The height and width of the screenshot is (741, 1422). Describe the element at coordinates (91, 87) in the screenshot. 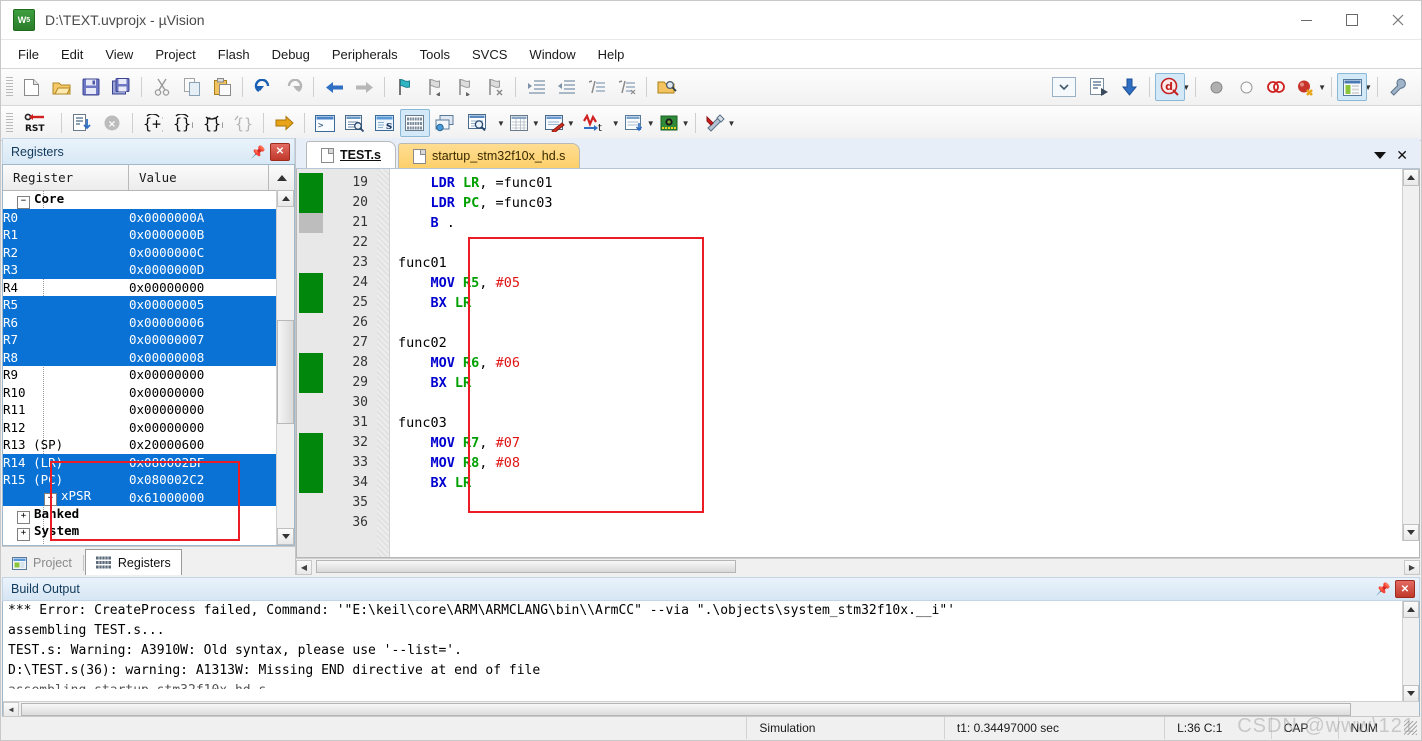

I see `save-icon` at that location.